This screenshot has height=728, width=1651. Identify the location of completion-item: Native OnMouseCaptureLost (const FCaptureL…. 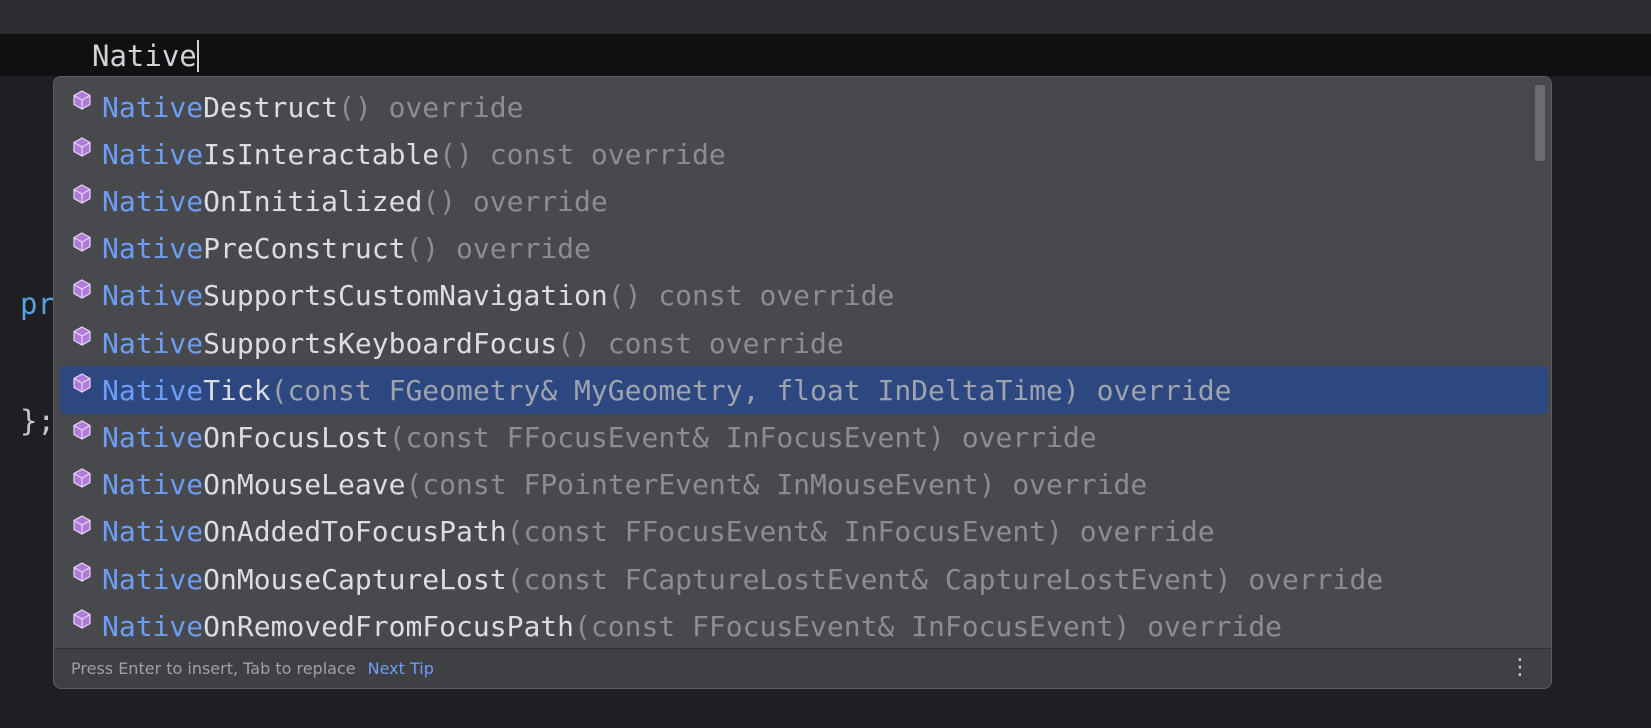
(804, 579).